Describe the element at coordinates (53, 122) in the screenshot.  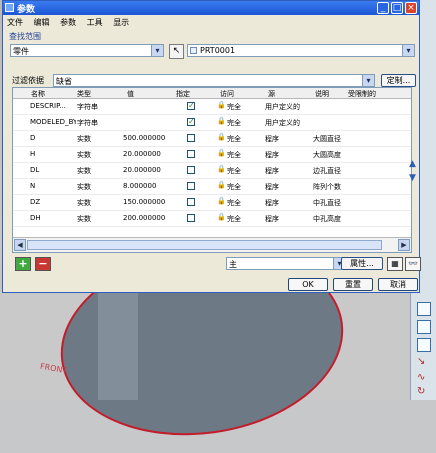
I see `cell-name: MODELED_BY` at that location.